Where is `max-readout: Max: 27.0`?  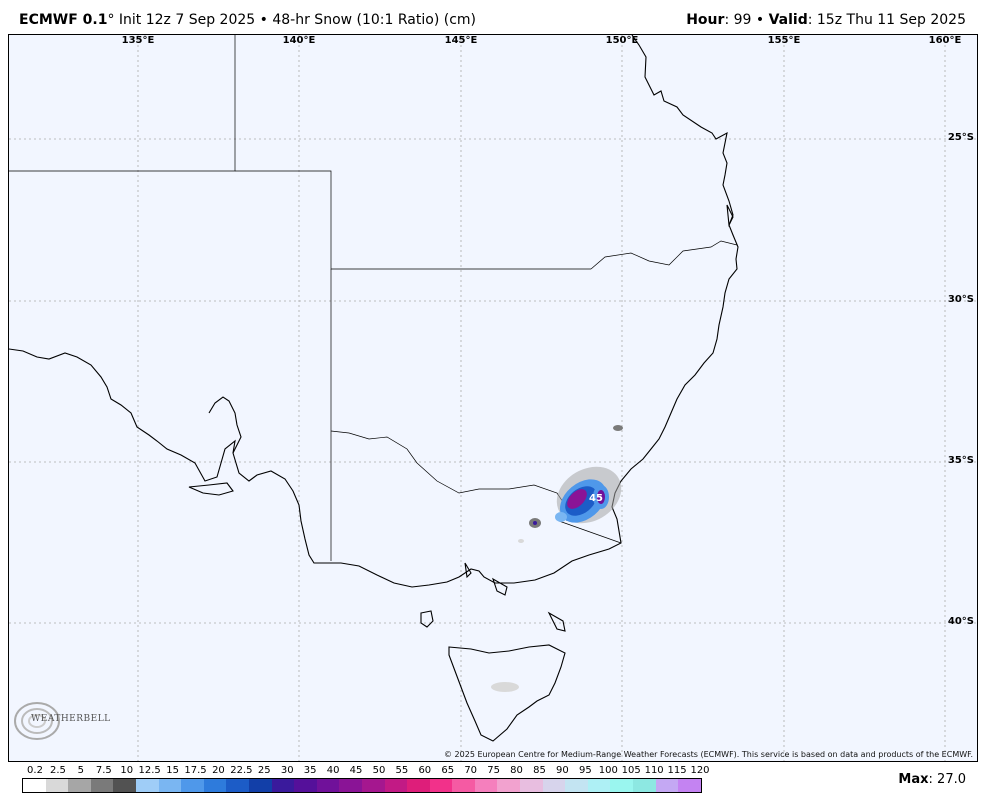 max-readout: Max: 27.0 is located at coordinates (932, 779).